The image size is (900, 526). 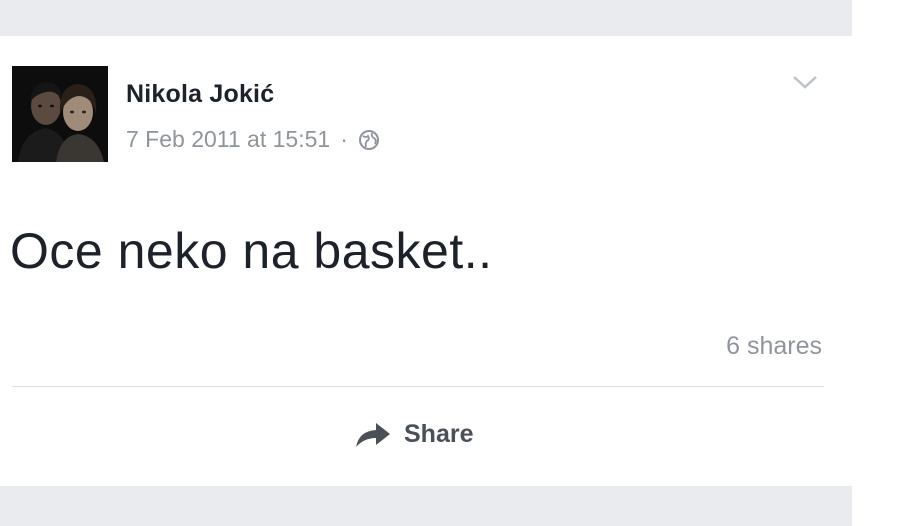 What do you see at coordinates (228, 139) in the screenshot?
I see `post-timestamp: 7 Feb 2011 at 15:51` at bounding box center [228, 139].